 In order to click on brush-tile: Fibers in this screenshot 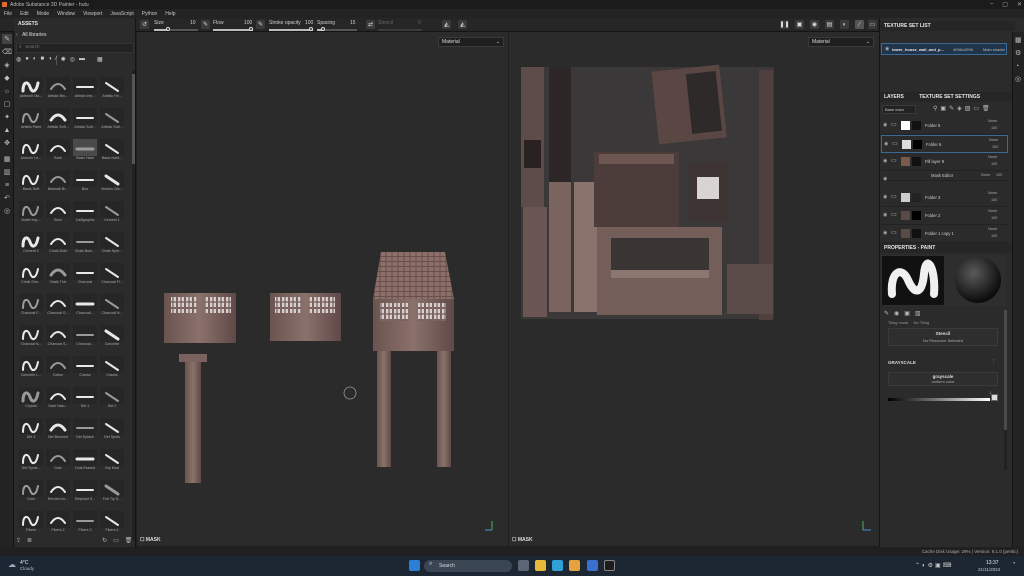, I will do `click(31, 523)`.